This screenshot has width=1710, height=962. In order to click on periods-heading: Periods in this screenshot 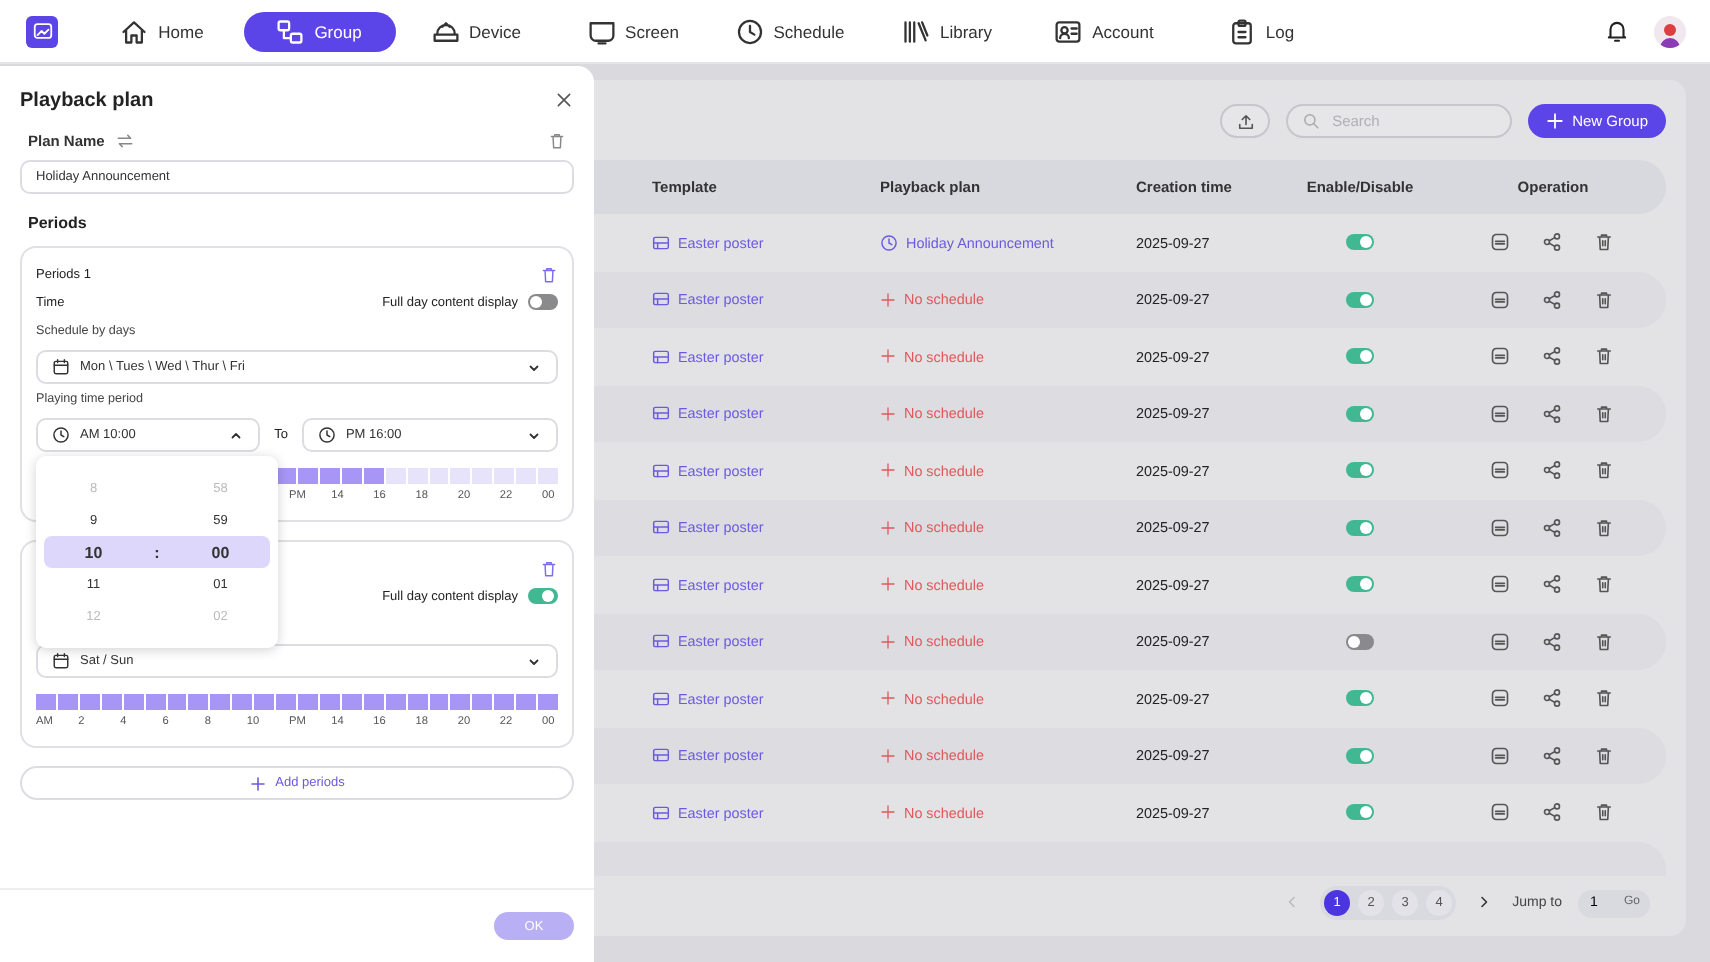, I will do `click(57, 224)`.